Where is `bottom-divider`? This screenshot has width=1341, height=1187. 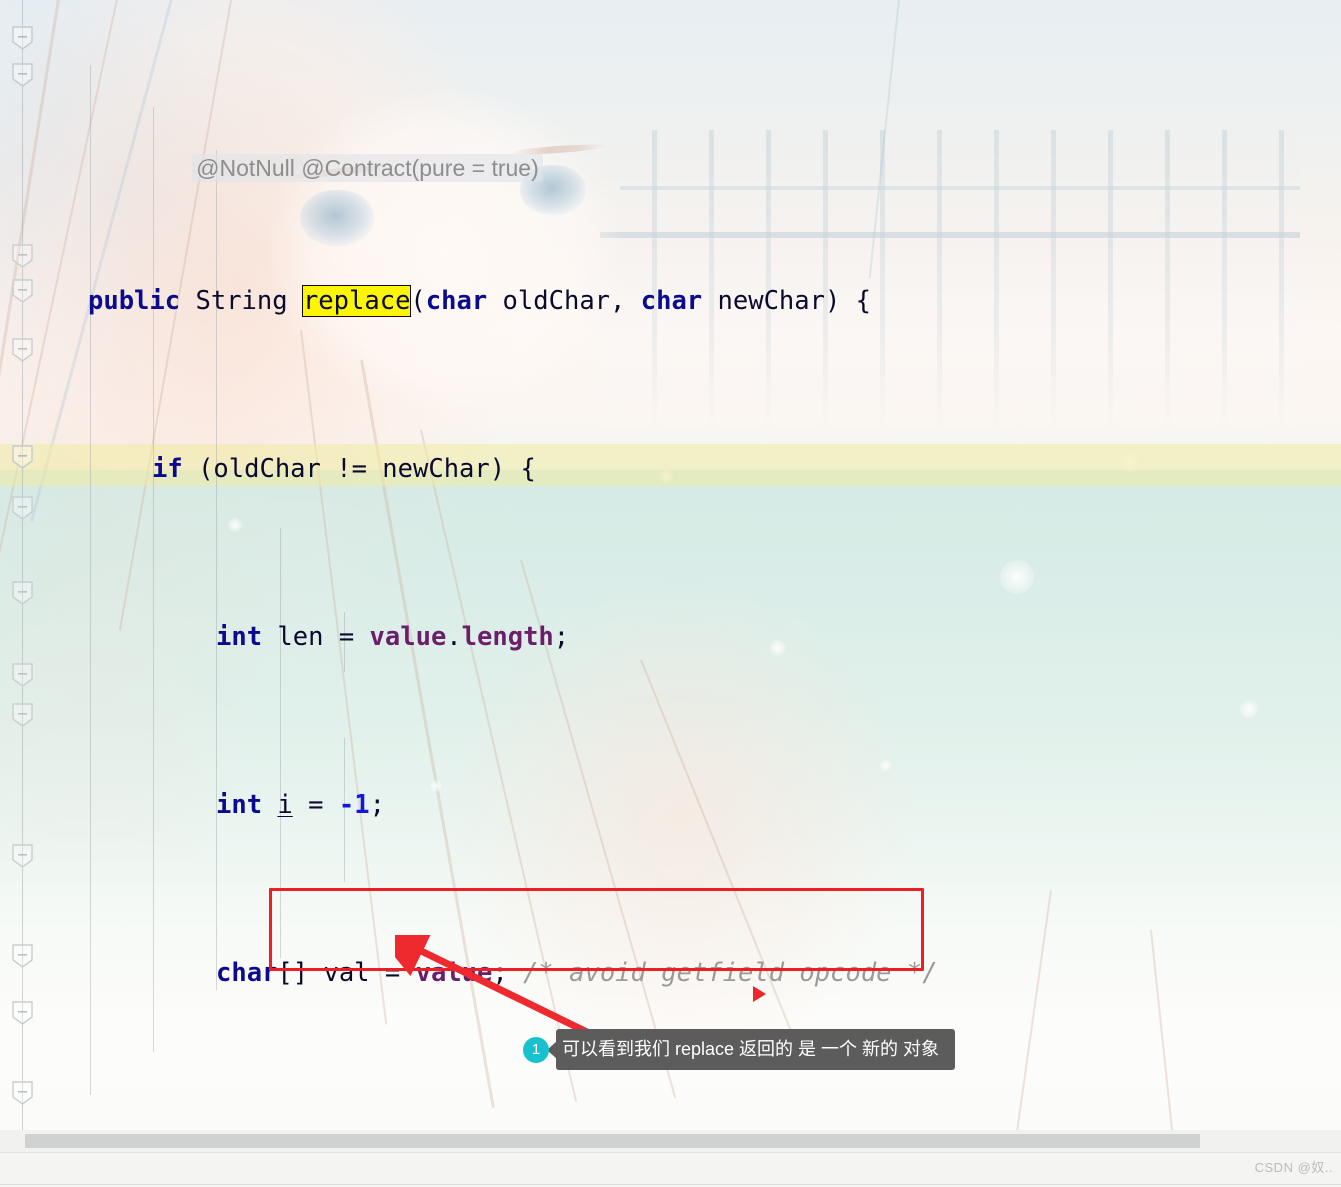
bottom-divider is located at coordinates (670, 1184).